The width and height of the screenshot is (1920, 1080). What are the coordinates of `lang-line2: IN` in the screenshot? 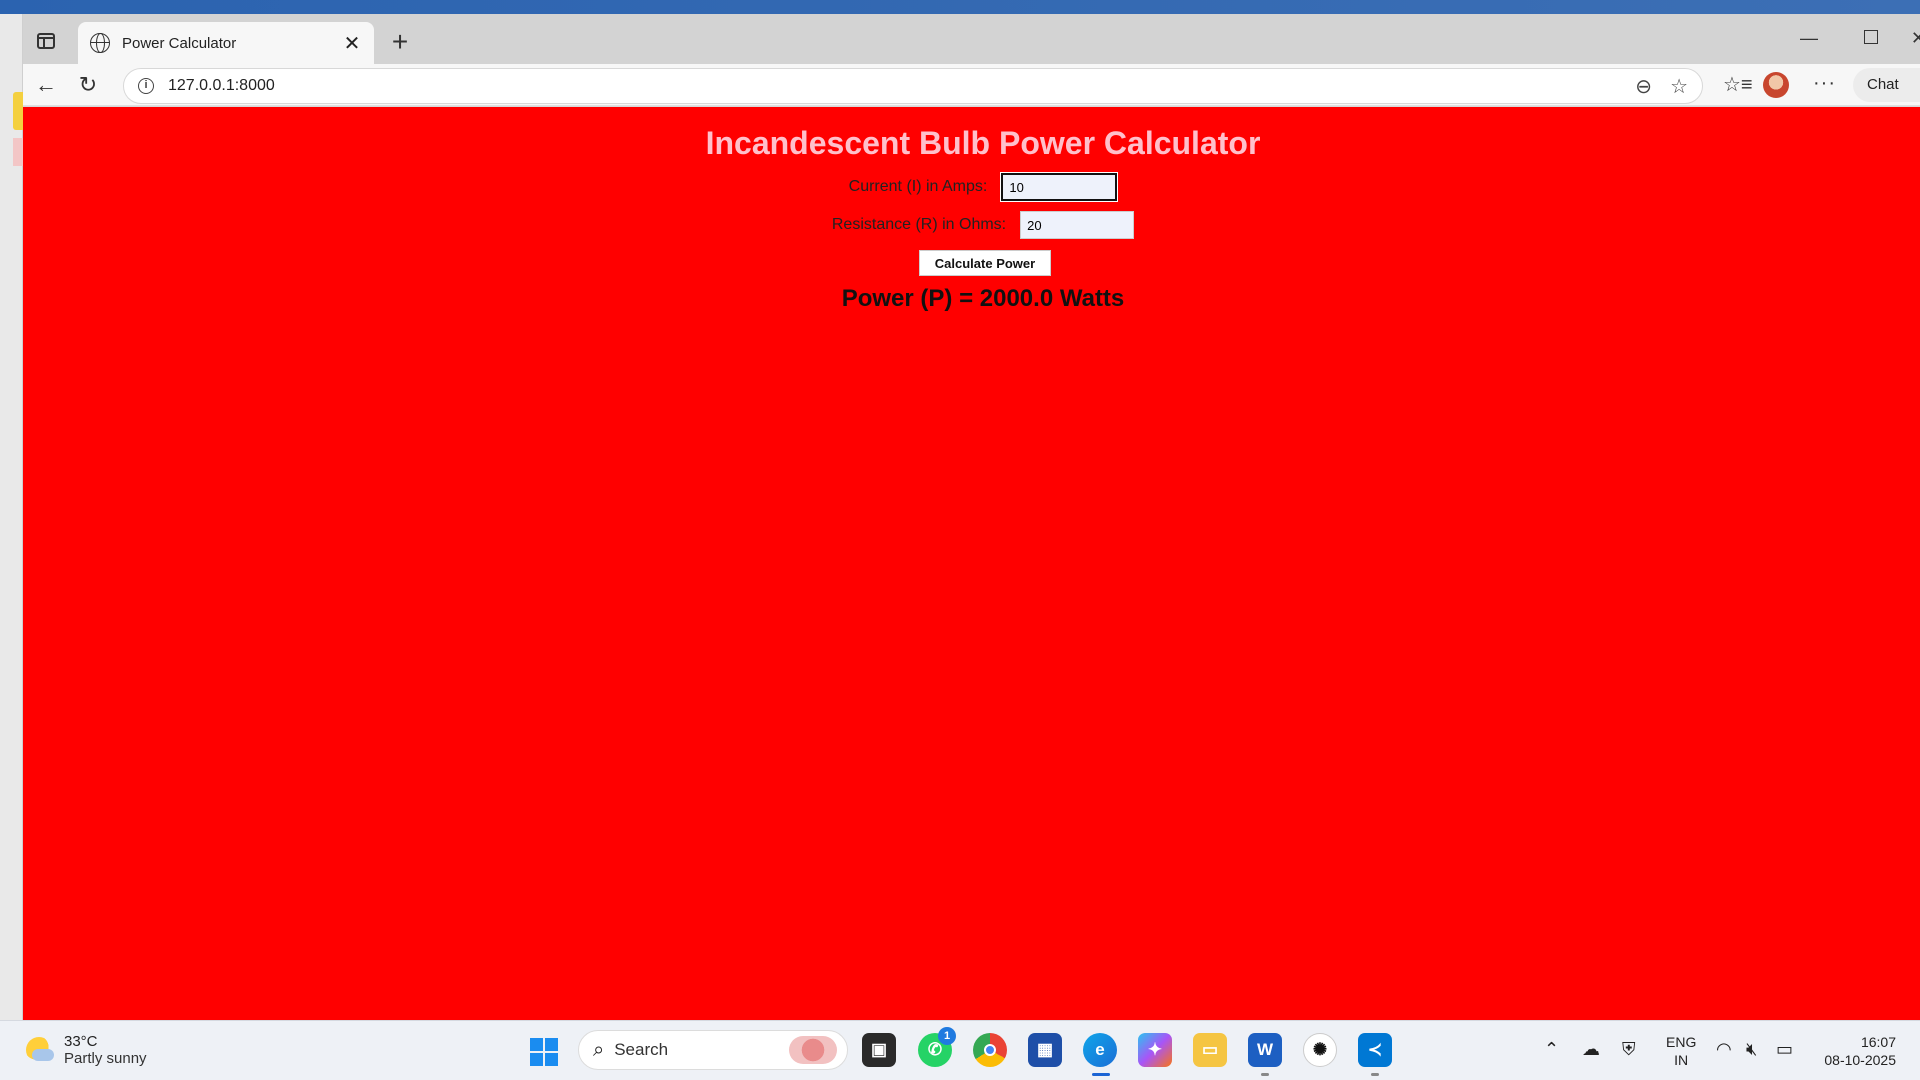 It's located at (1681, 1060).